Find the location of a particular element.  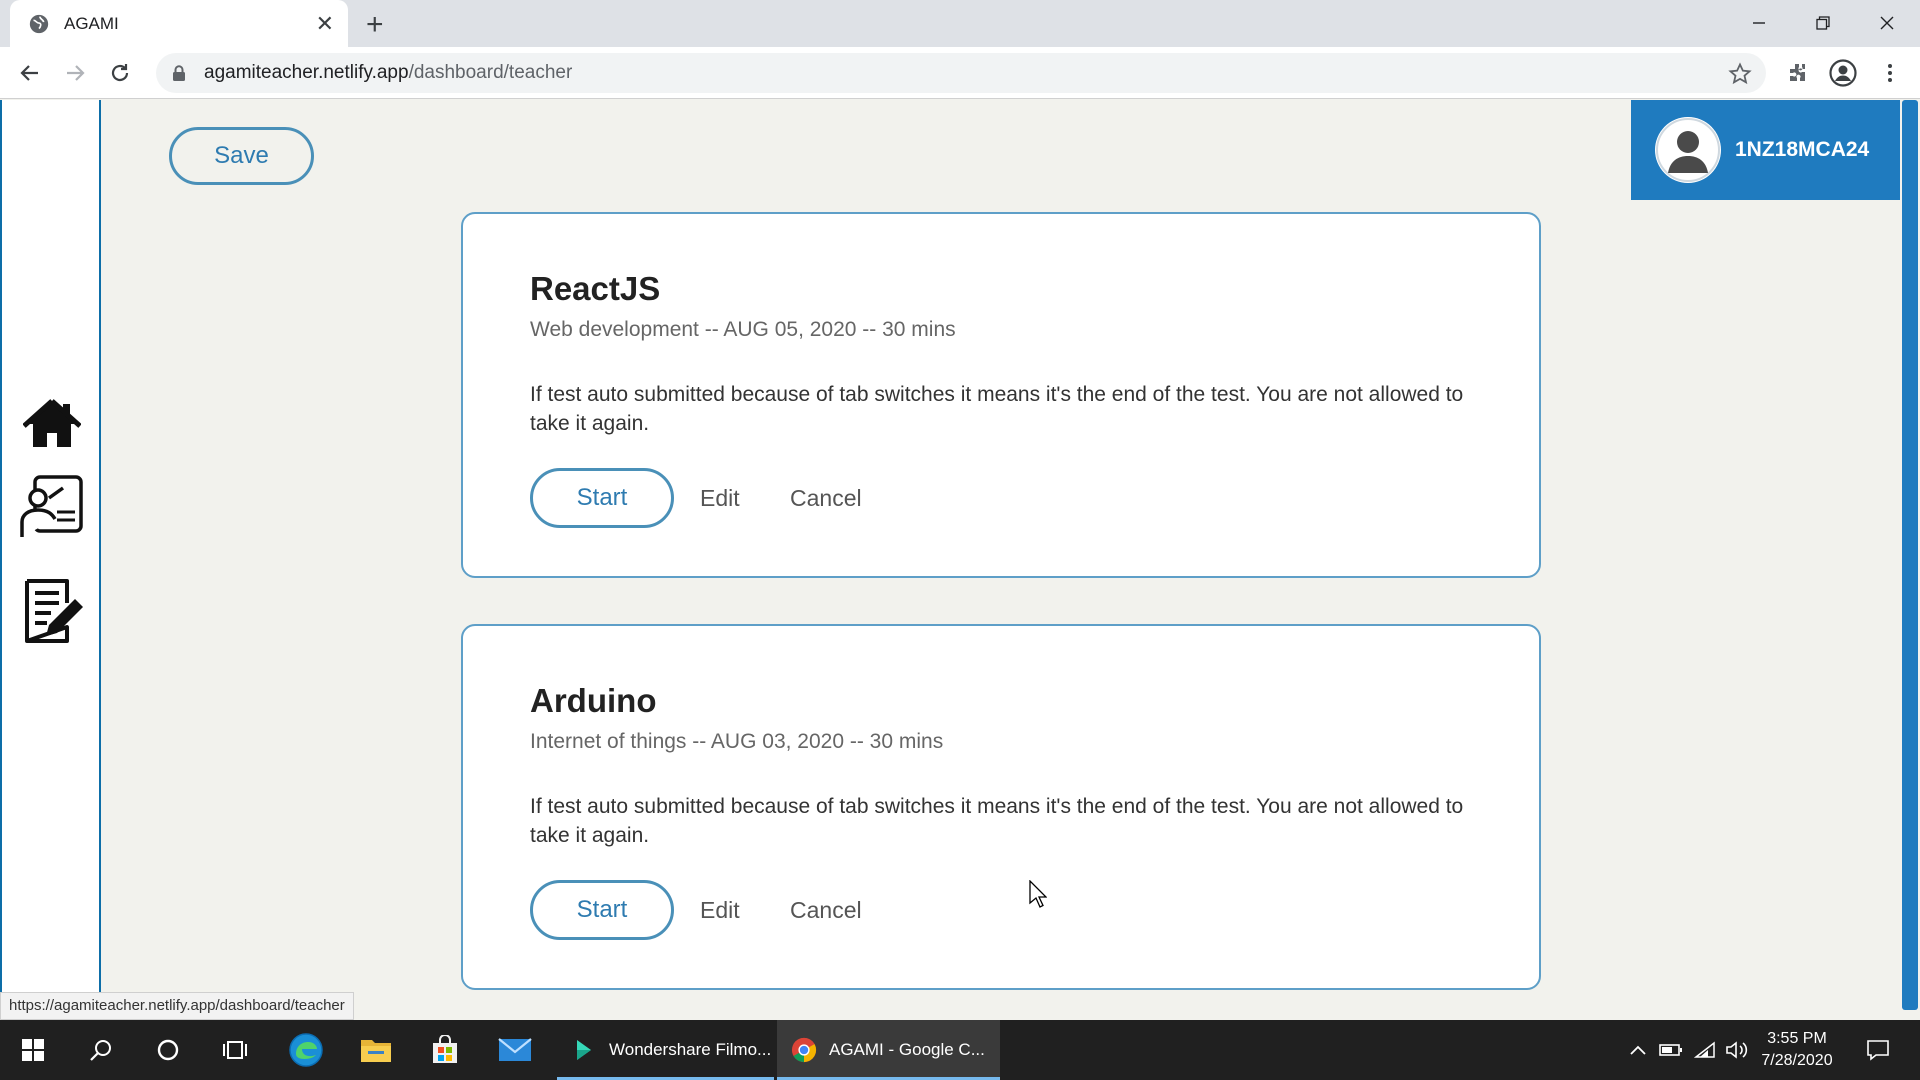

browser-tab-bar: AGAMI ✕ + is located at coordinates (960, 23).